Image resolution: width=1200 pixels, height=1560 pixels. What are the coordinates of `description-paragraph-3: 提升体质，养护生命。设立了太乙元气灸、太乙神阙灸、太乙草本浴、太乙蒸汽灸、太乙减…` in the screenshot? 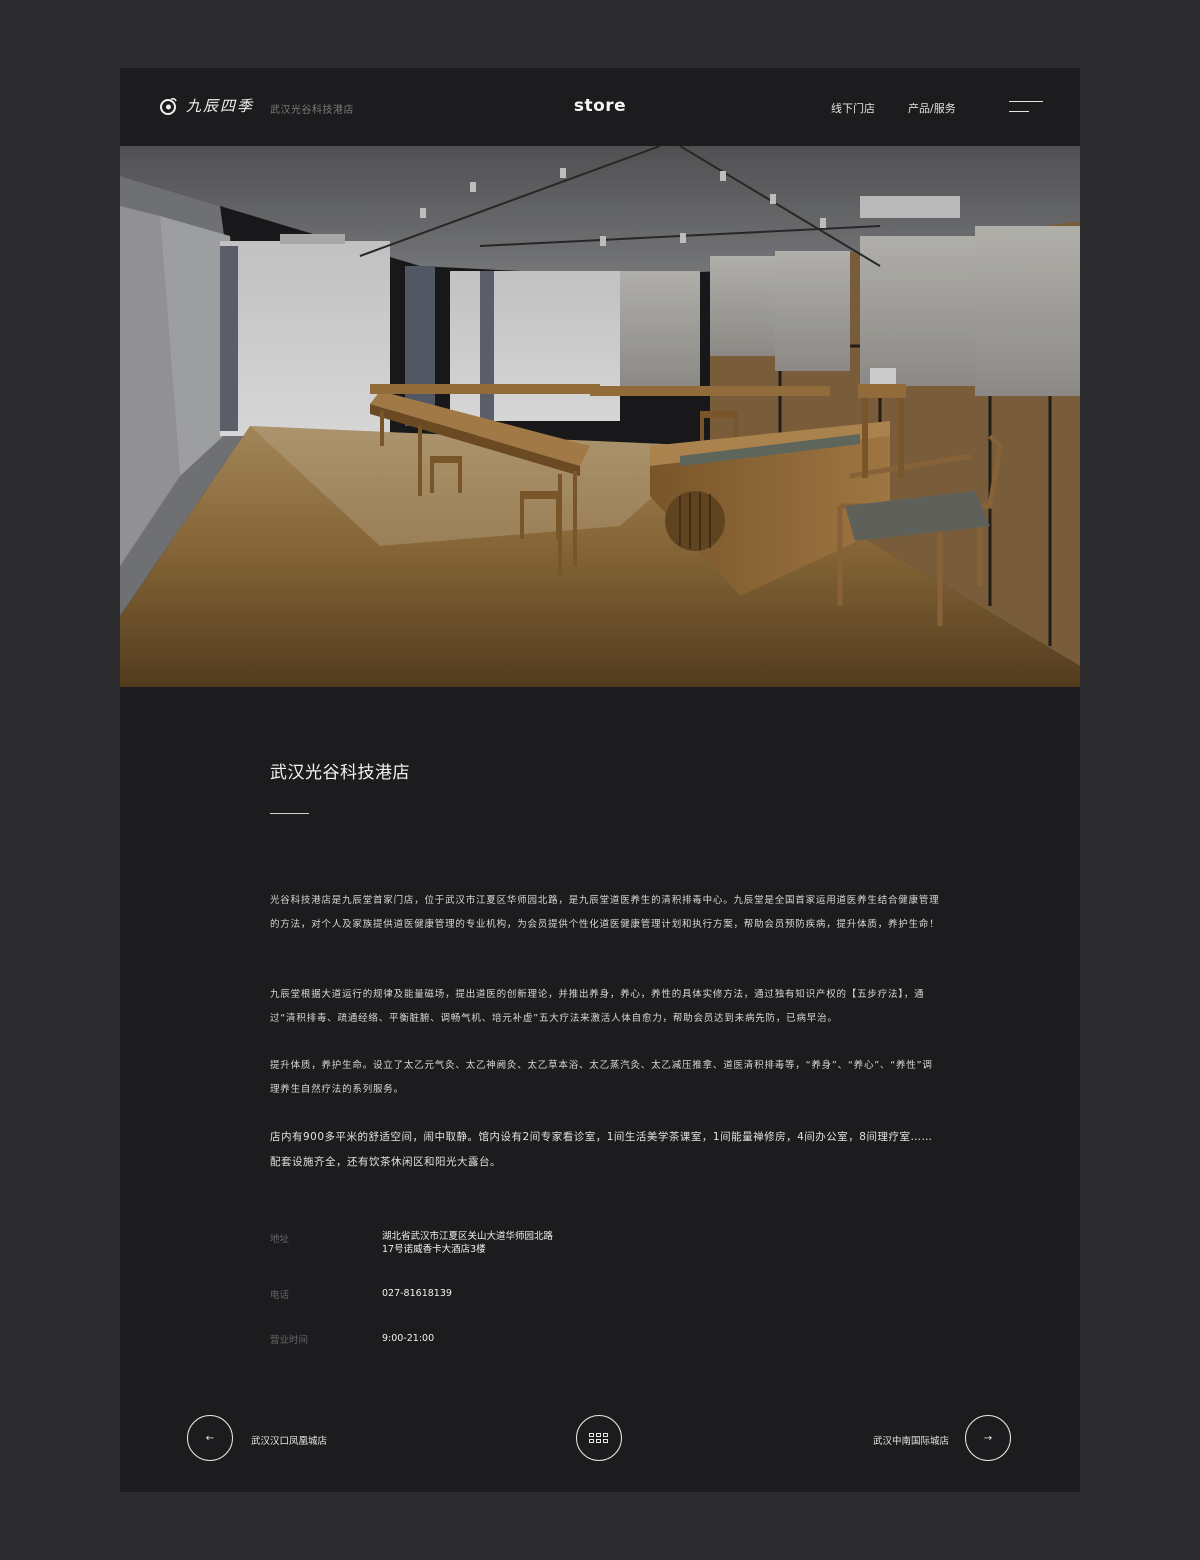 It's located at (601, 1077).